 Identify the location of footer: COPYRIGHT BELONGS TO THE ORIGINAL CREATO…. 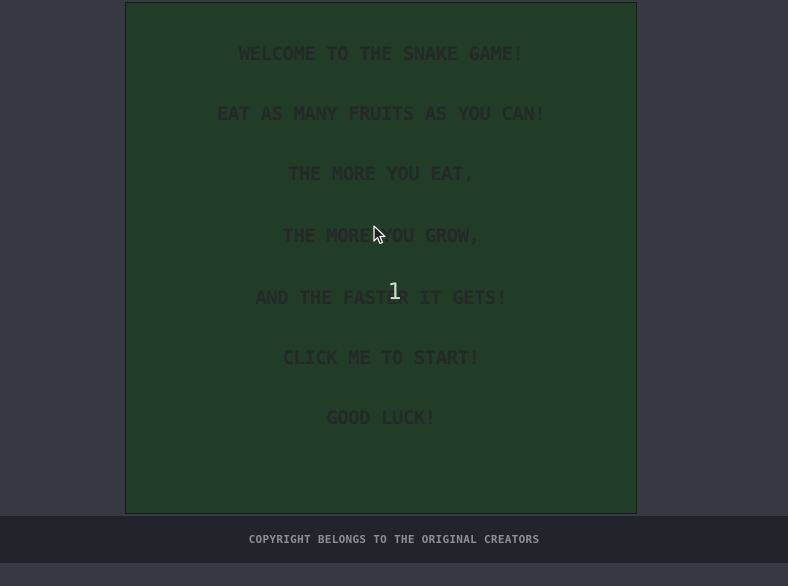
(394, 539).